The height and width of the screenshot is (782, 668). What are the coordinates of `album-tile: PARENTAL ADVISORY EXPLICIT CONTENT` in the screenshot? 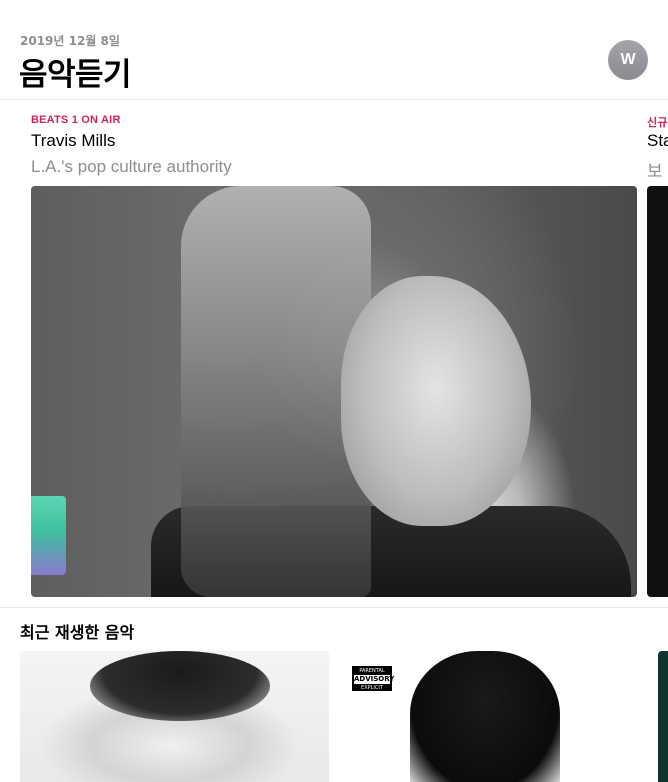 It's located at (494, 716).